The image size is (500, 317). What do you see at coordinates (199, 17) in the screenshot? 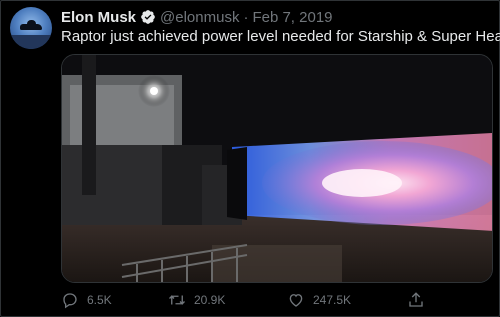
I see `author-handle: @elonmusk` at bounding box center [199, 17].